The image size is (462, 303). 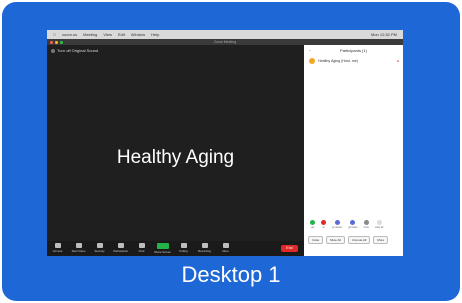 I want to click on chat-icon, so click(x=141, y=245).